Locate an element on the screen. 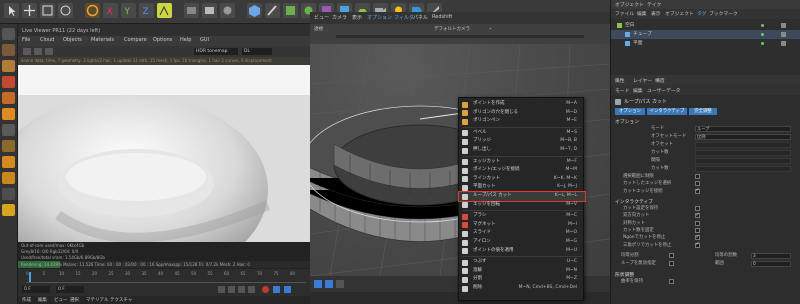 The image size is (800, 304). stop-icon is located at coordinates (38, 51).